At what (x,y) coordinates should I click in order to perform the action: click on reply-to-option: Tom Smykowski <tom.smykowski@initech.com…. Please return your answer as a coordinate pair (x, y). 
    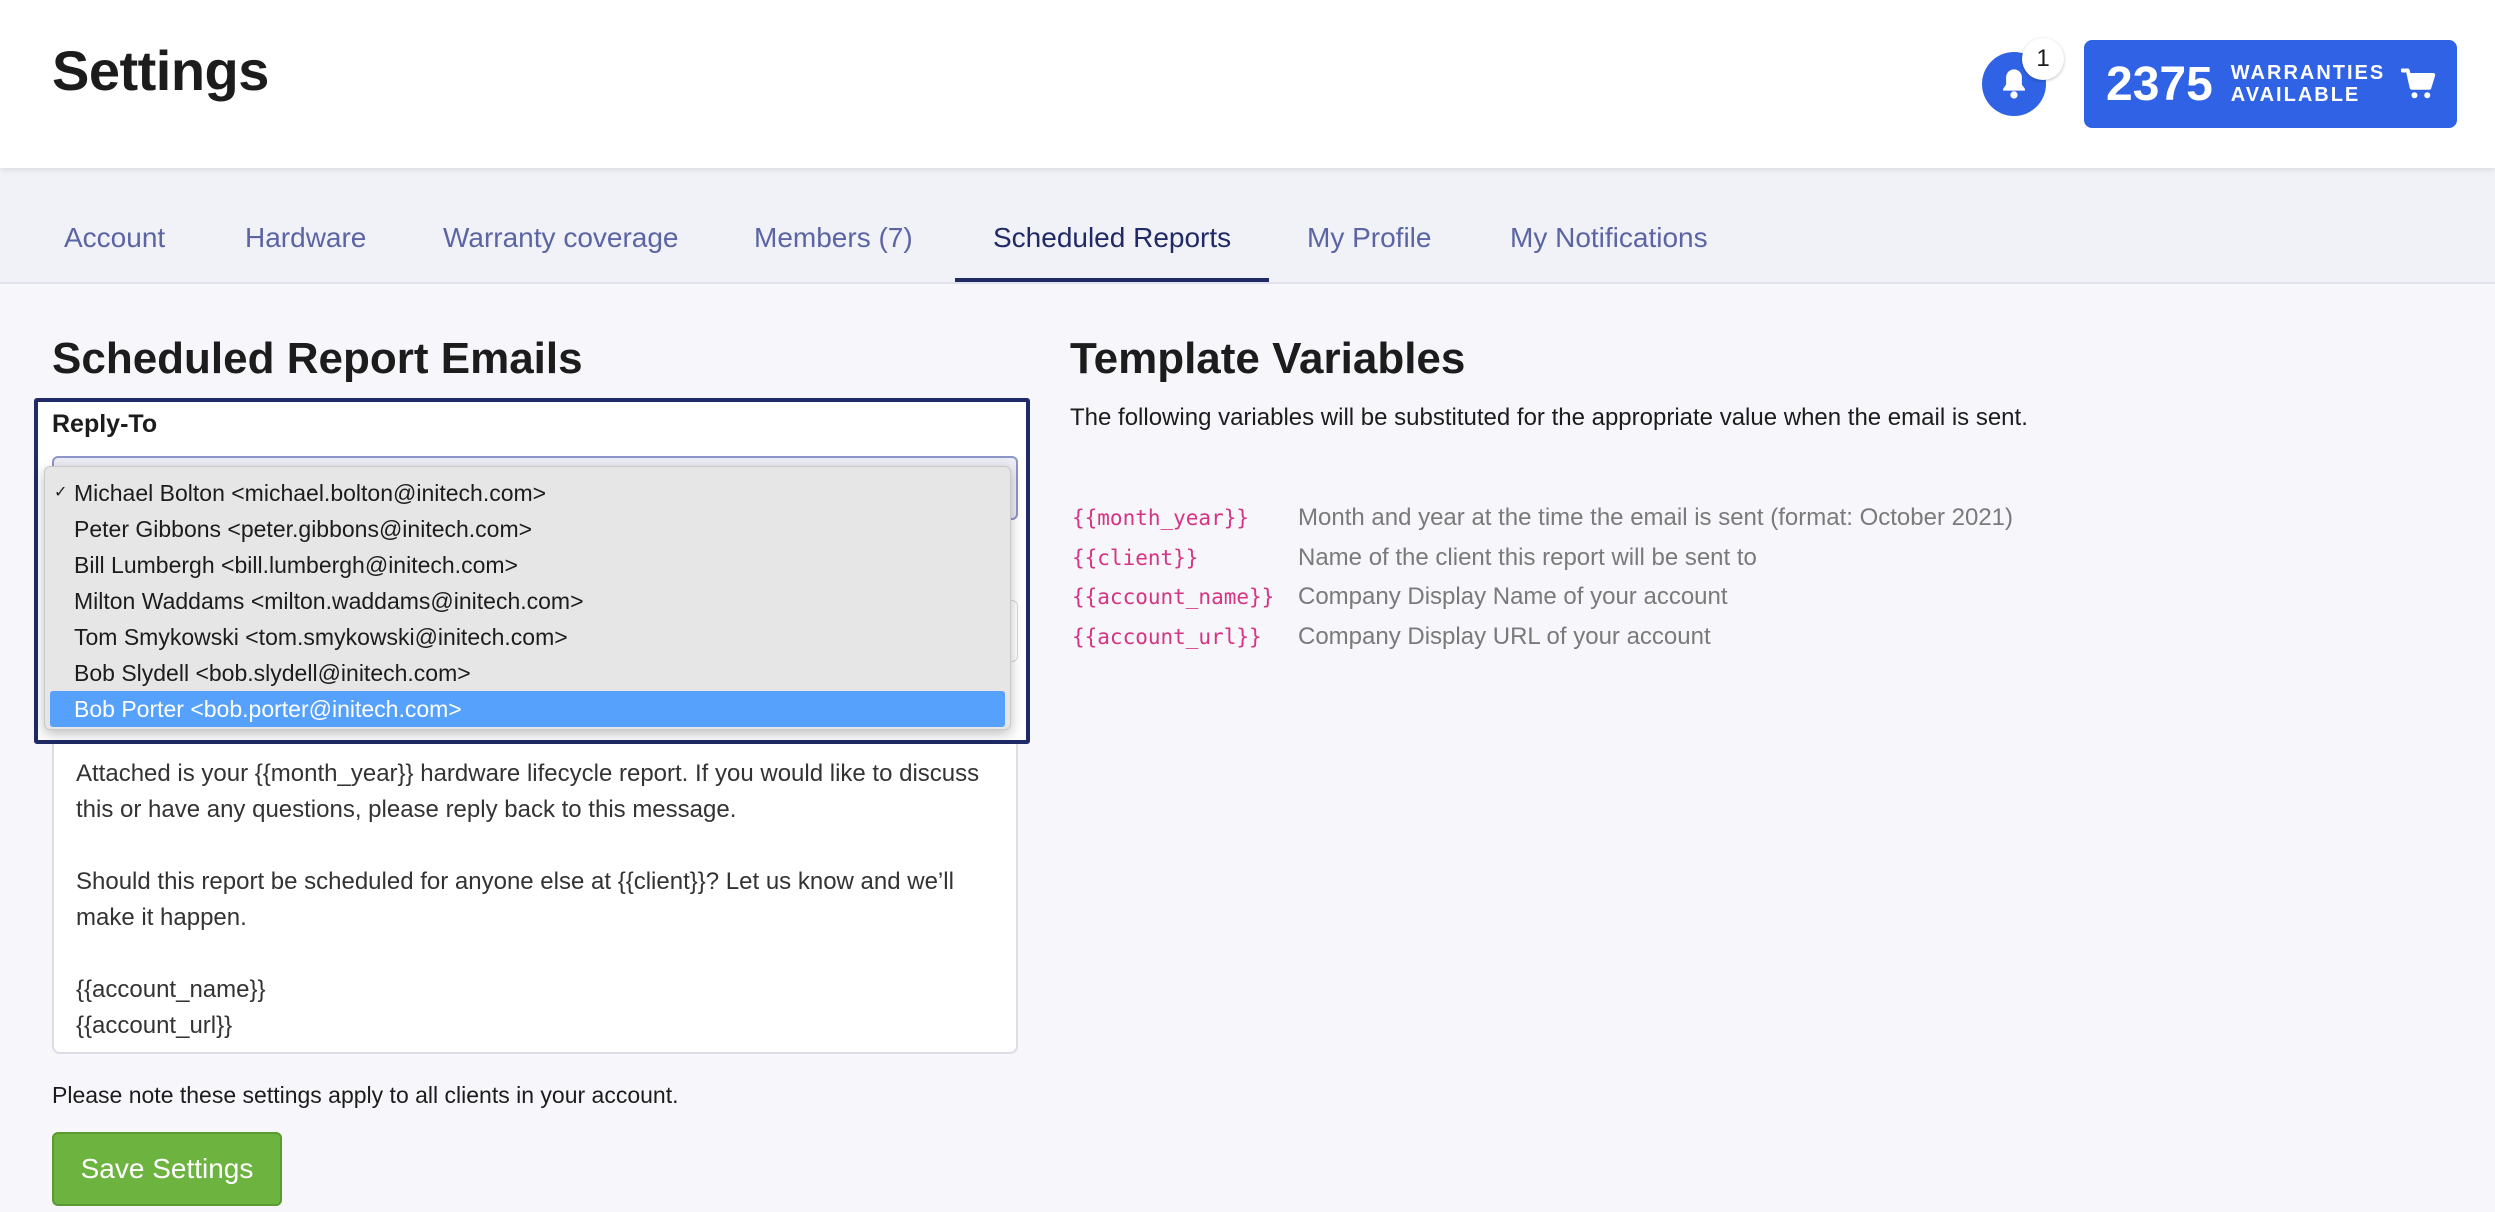
    Looking at the image, I should click on (527, 637).